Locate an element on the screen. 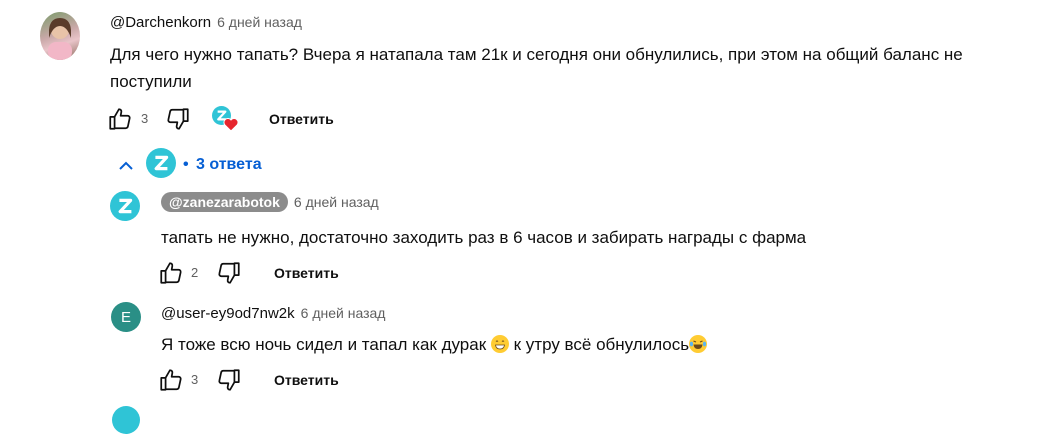 This screenshot has height=434, width=1055. grinning-emoji-icon is located at coordinates (499, 344).